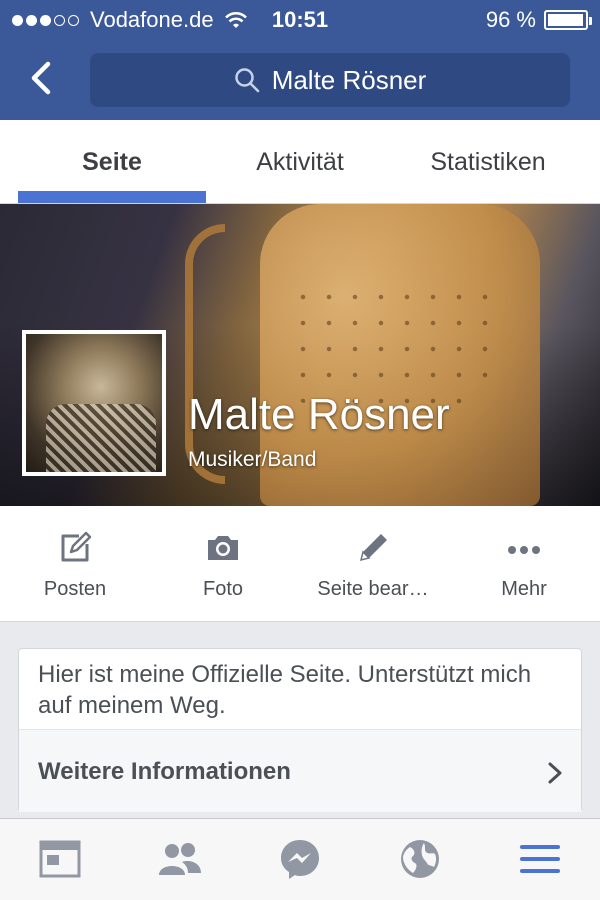 This screenshot has width=600, height=900. I want to click on friend-requests-icon, so click(180, 859).